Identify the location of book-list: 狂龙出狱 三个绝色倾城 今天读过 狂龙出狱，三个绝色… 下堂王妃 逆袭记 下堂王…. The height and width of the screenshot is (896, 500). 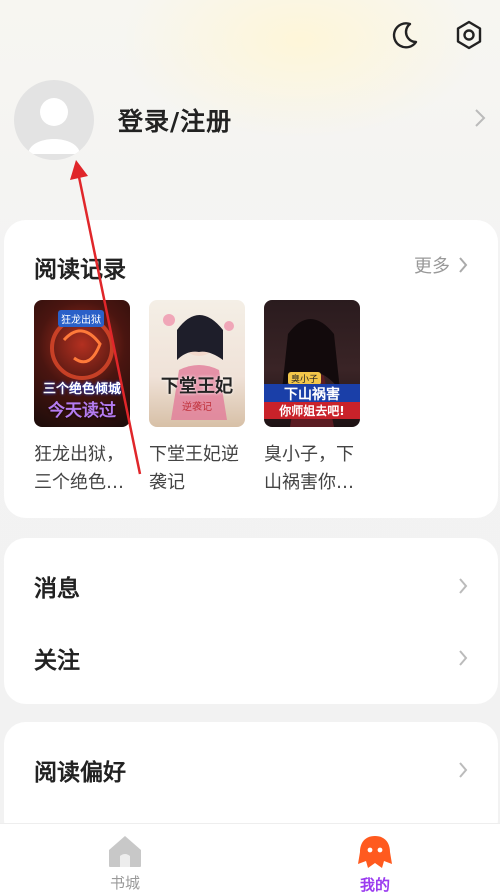
(197, 398).